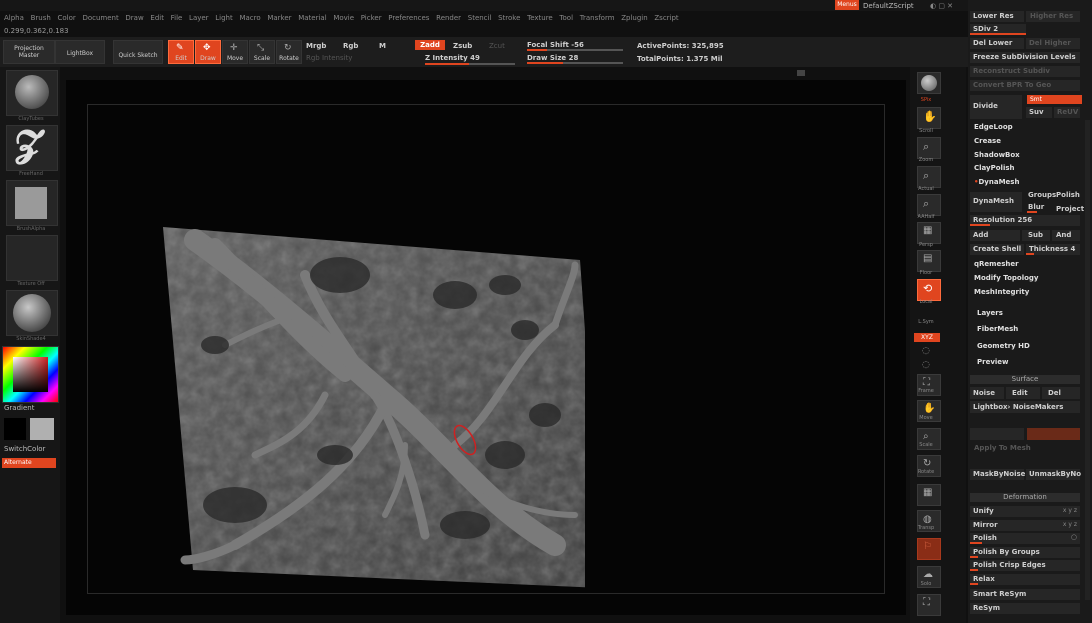 The width and height of the screenshot is (1092, 623). I want to click on suv-toggle: Suv, so click(1039, 112).